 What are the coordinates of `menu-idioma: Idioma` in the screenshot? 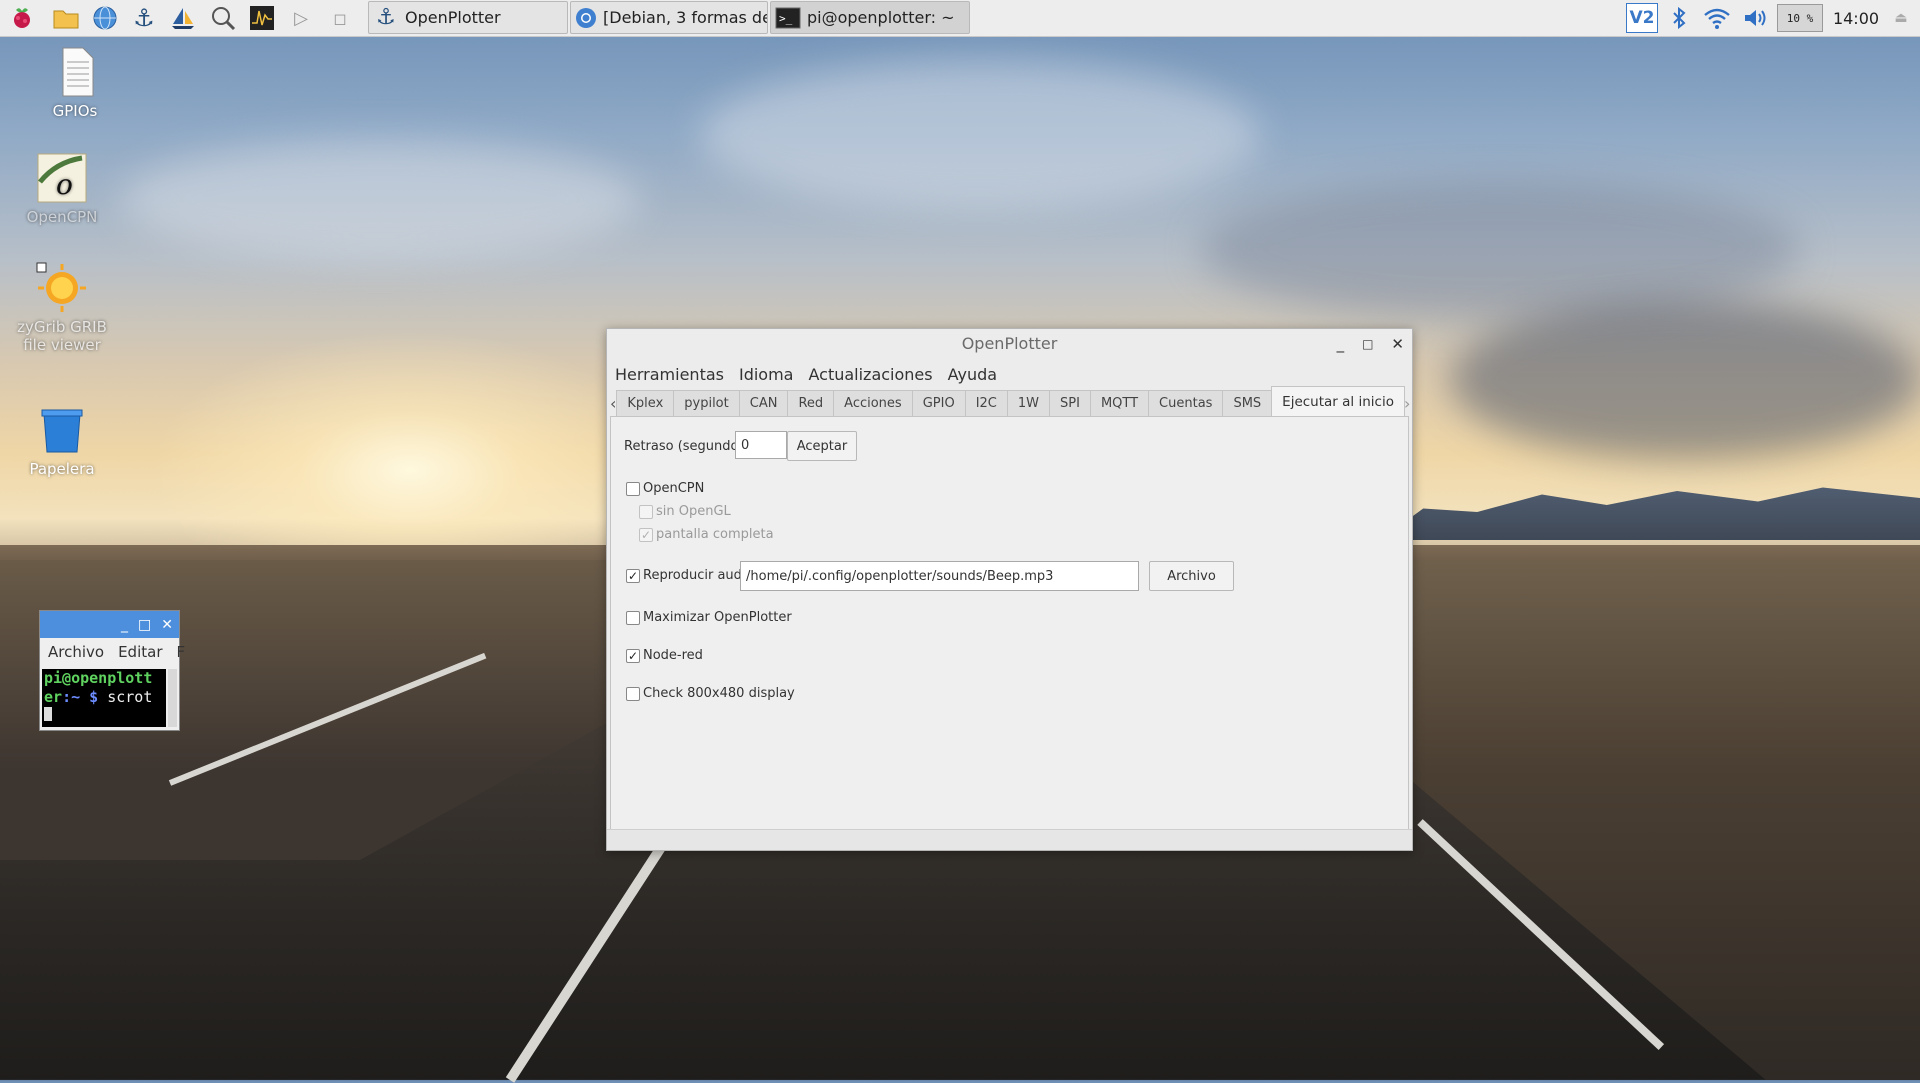 It's located at (766, 374).